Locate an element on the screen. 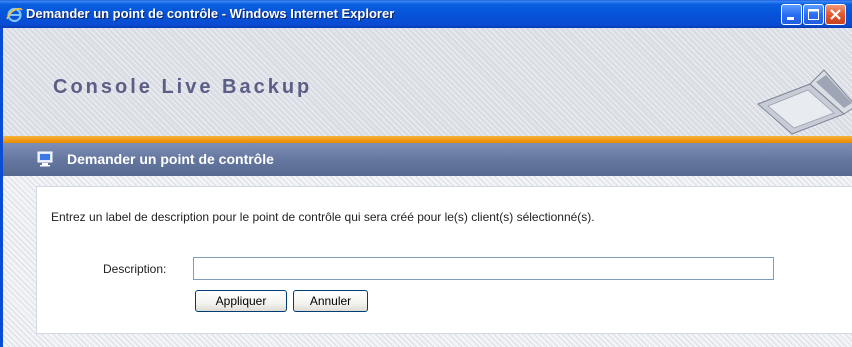 Image resolution: width=852 pixels, height=347 pixels. accent-divider is located at coordinates (426, 139).